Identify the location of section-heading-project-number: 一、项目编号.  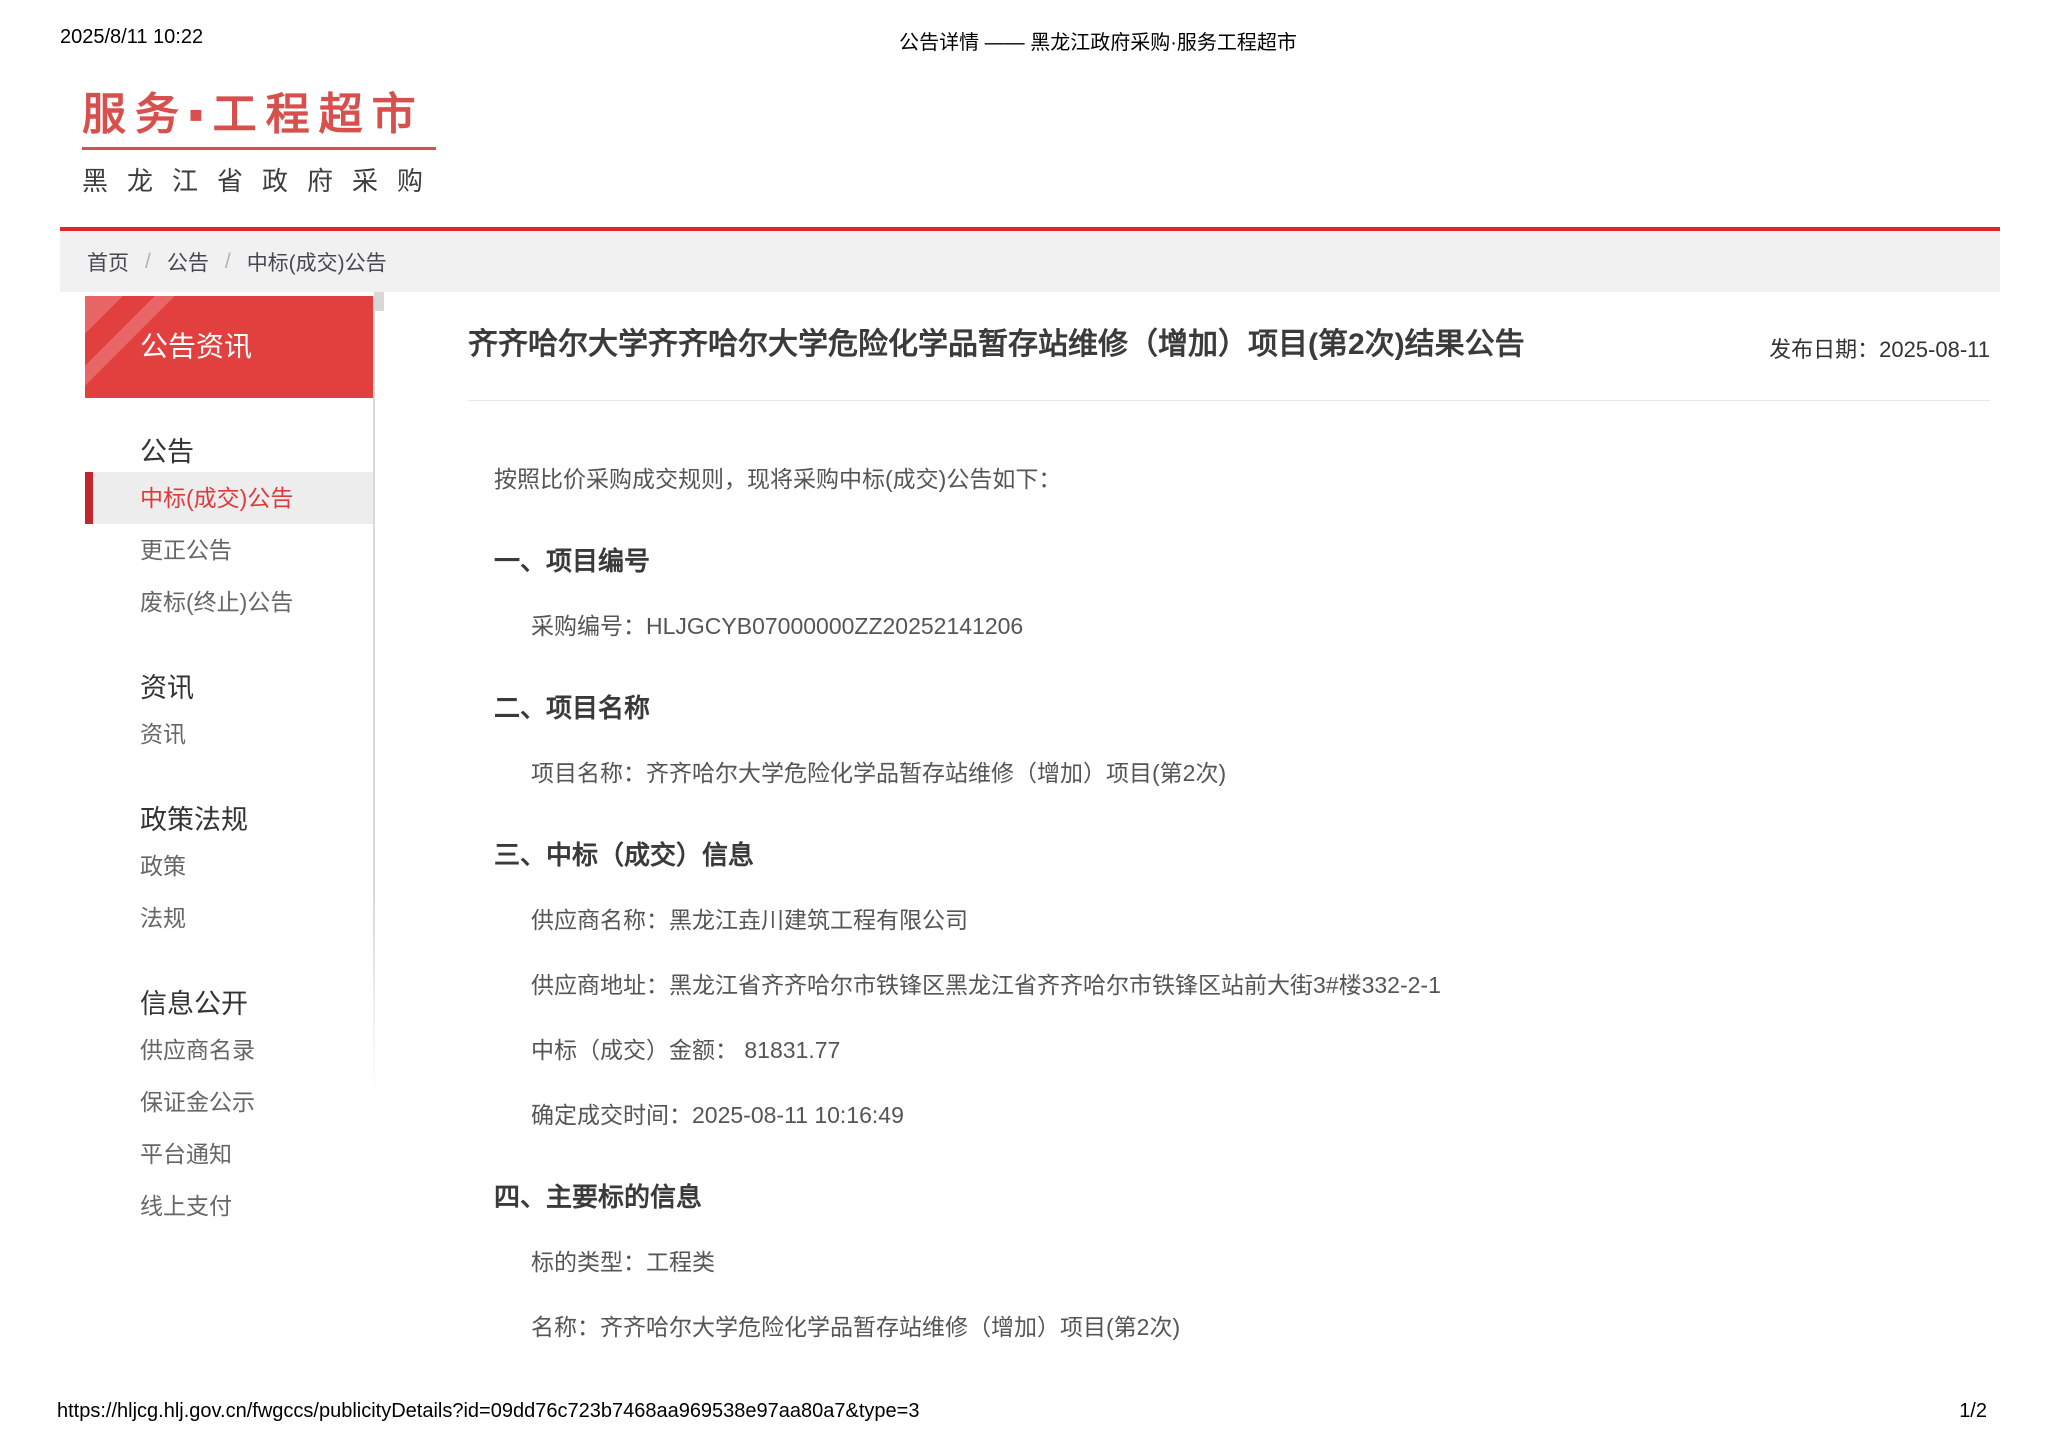
(572, 561).